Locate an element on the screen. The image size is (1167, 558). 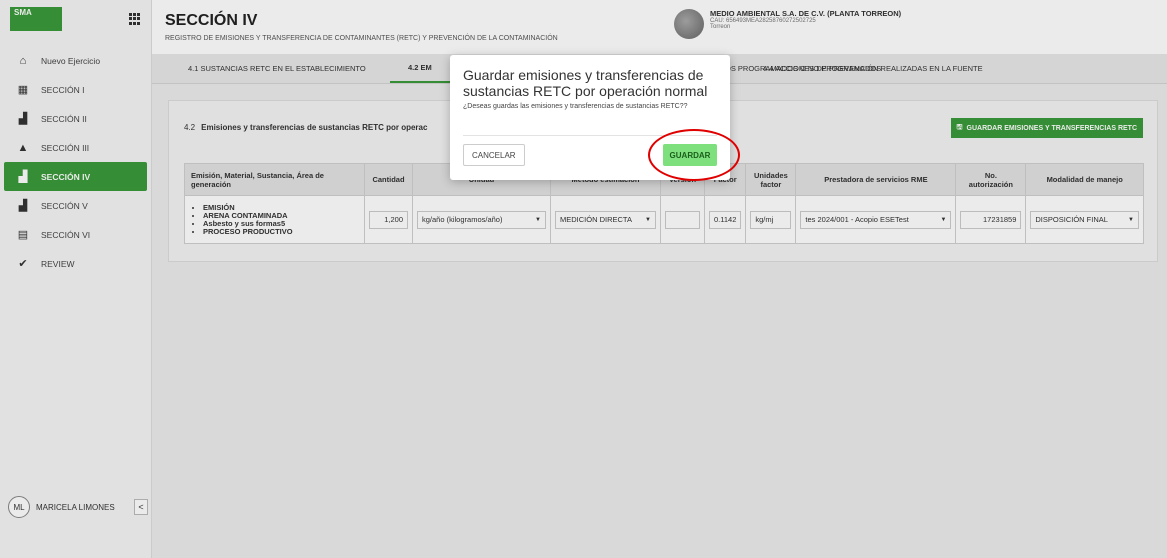
cancel-button: CANCELAR is located at coordinates (494, 155).